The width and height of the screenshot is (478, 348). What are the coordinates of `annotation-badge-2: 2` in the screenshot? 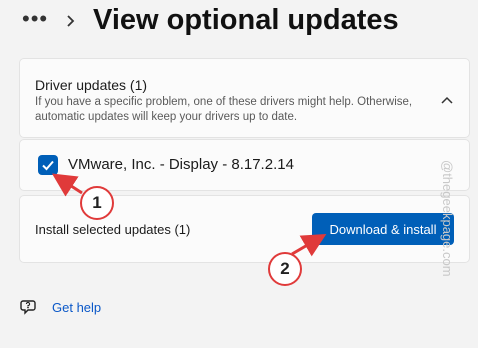 It's located at (285, 269).